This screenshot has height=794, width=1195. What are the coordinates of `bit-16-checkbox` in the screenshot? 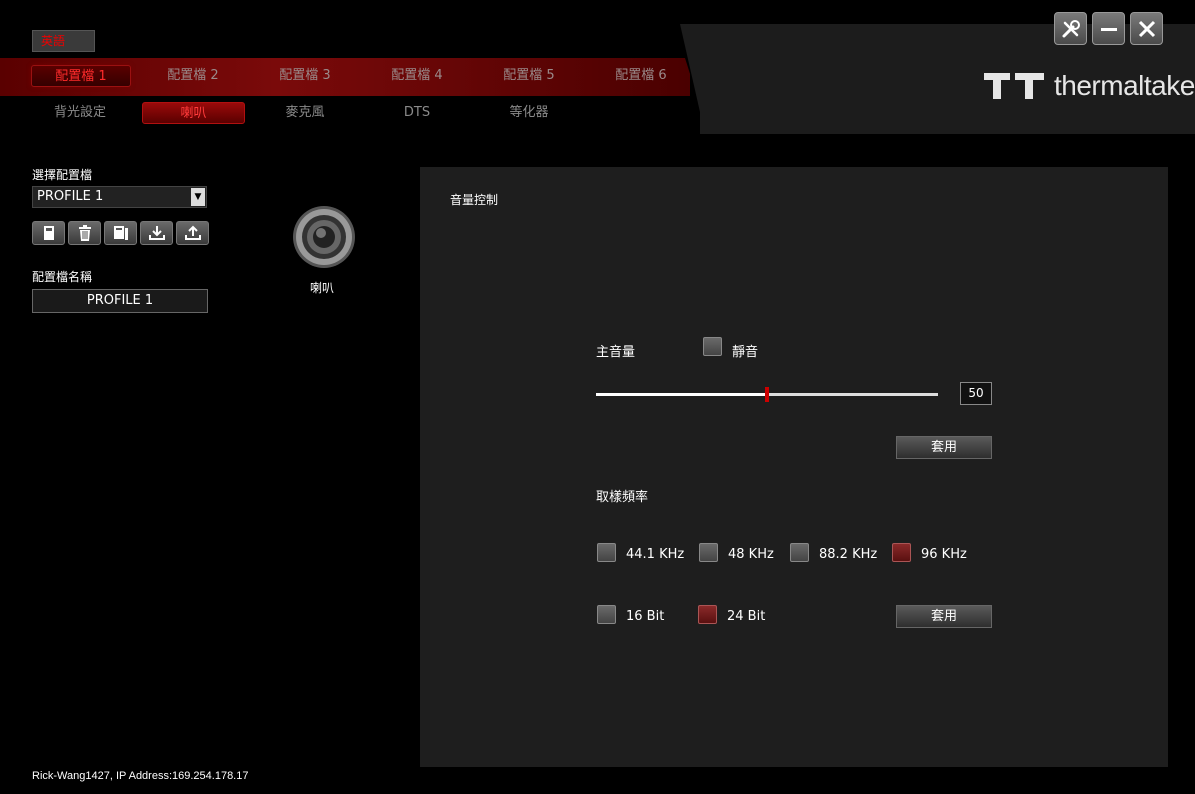 It's located at (606, 614).